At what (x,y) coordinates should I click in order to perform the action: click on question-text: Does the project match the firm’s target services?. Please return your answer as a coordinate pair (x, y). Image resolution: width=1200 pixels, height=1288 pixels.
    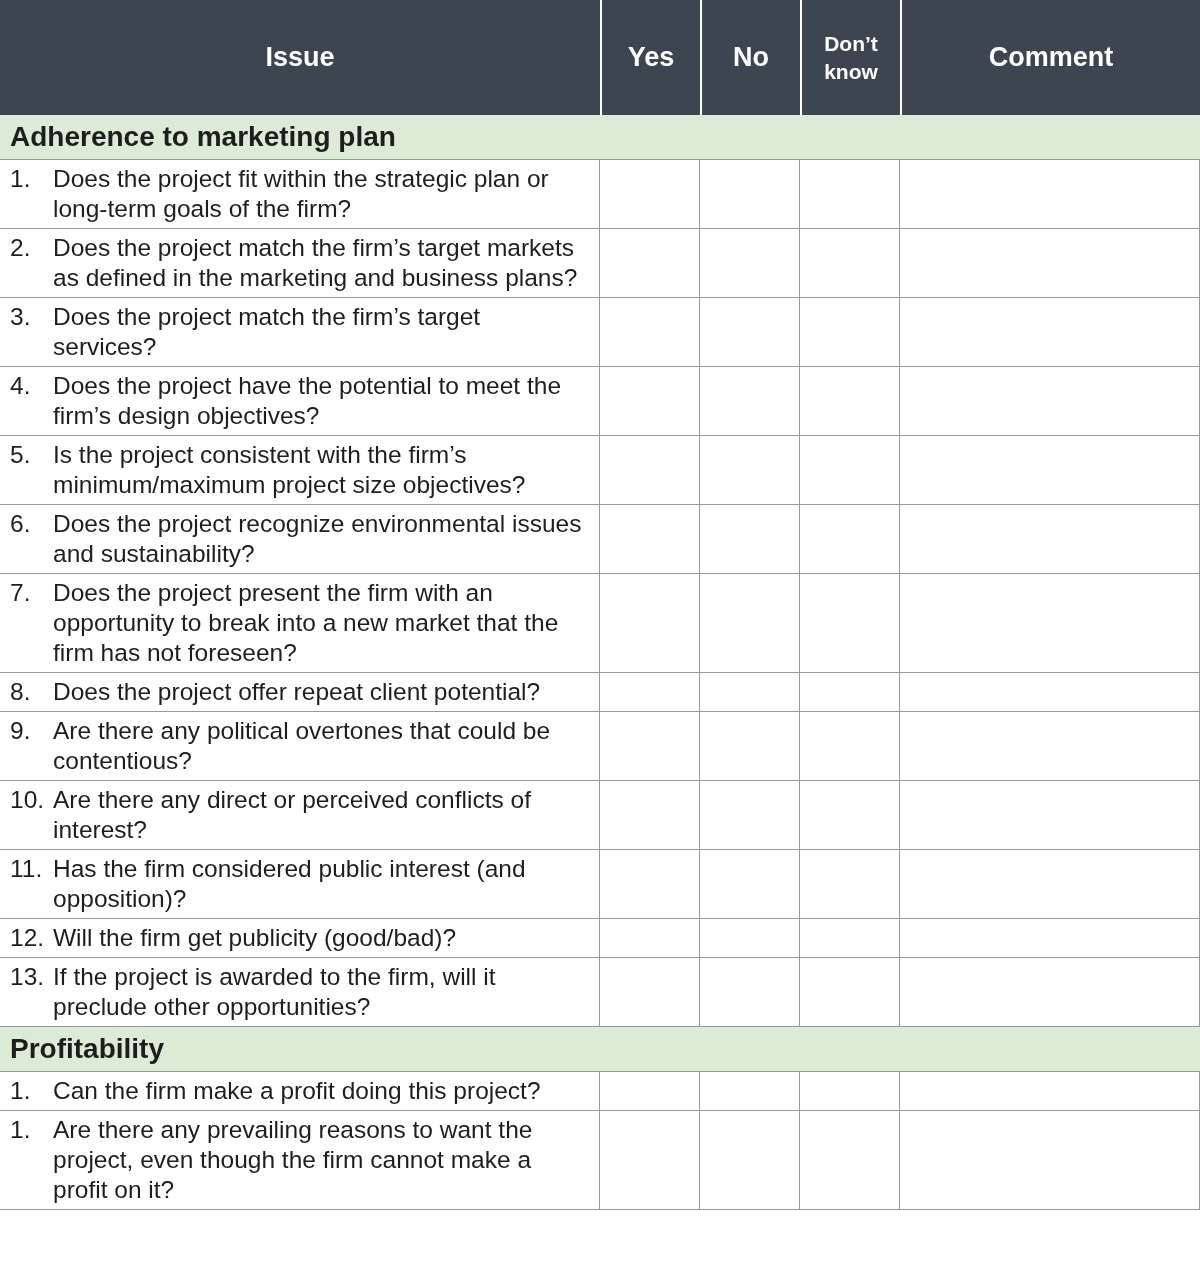
    Looking at the image, I should click on (267, 332).